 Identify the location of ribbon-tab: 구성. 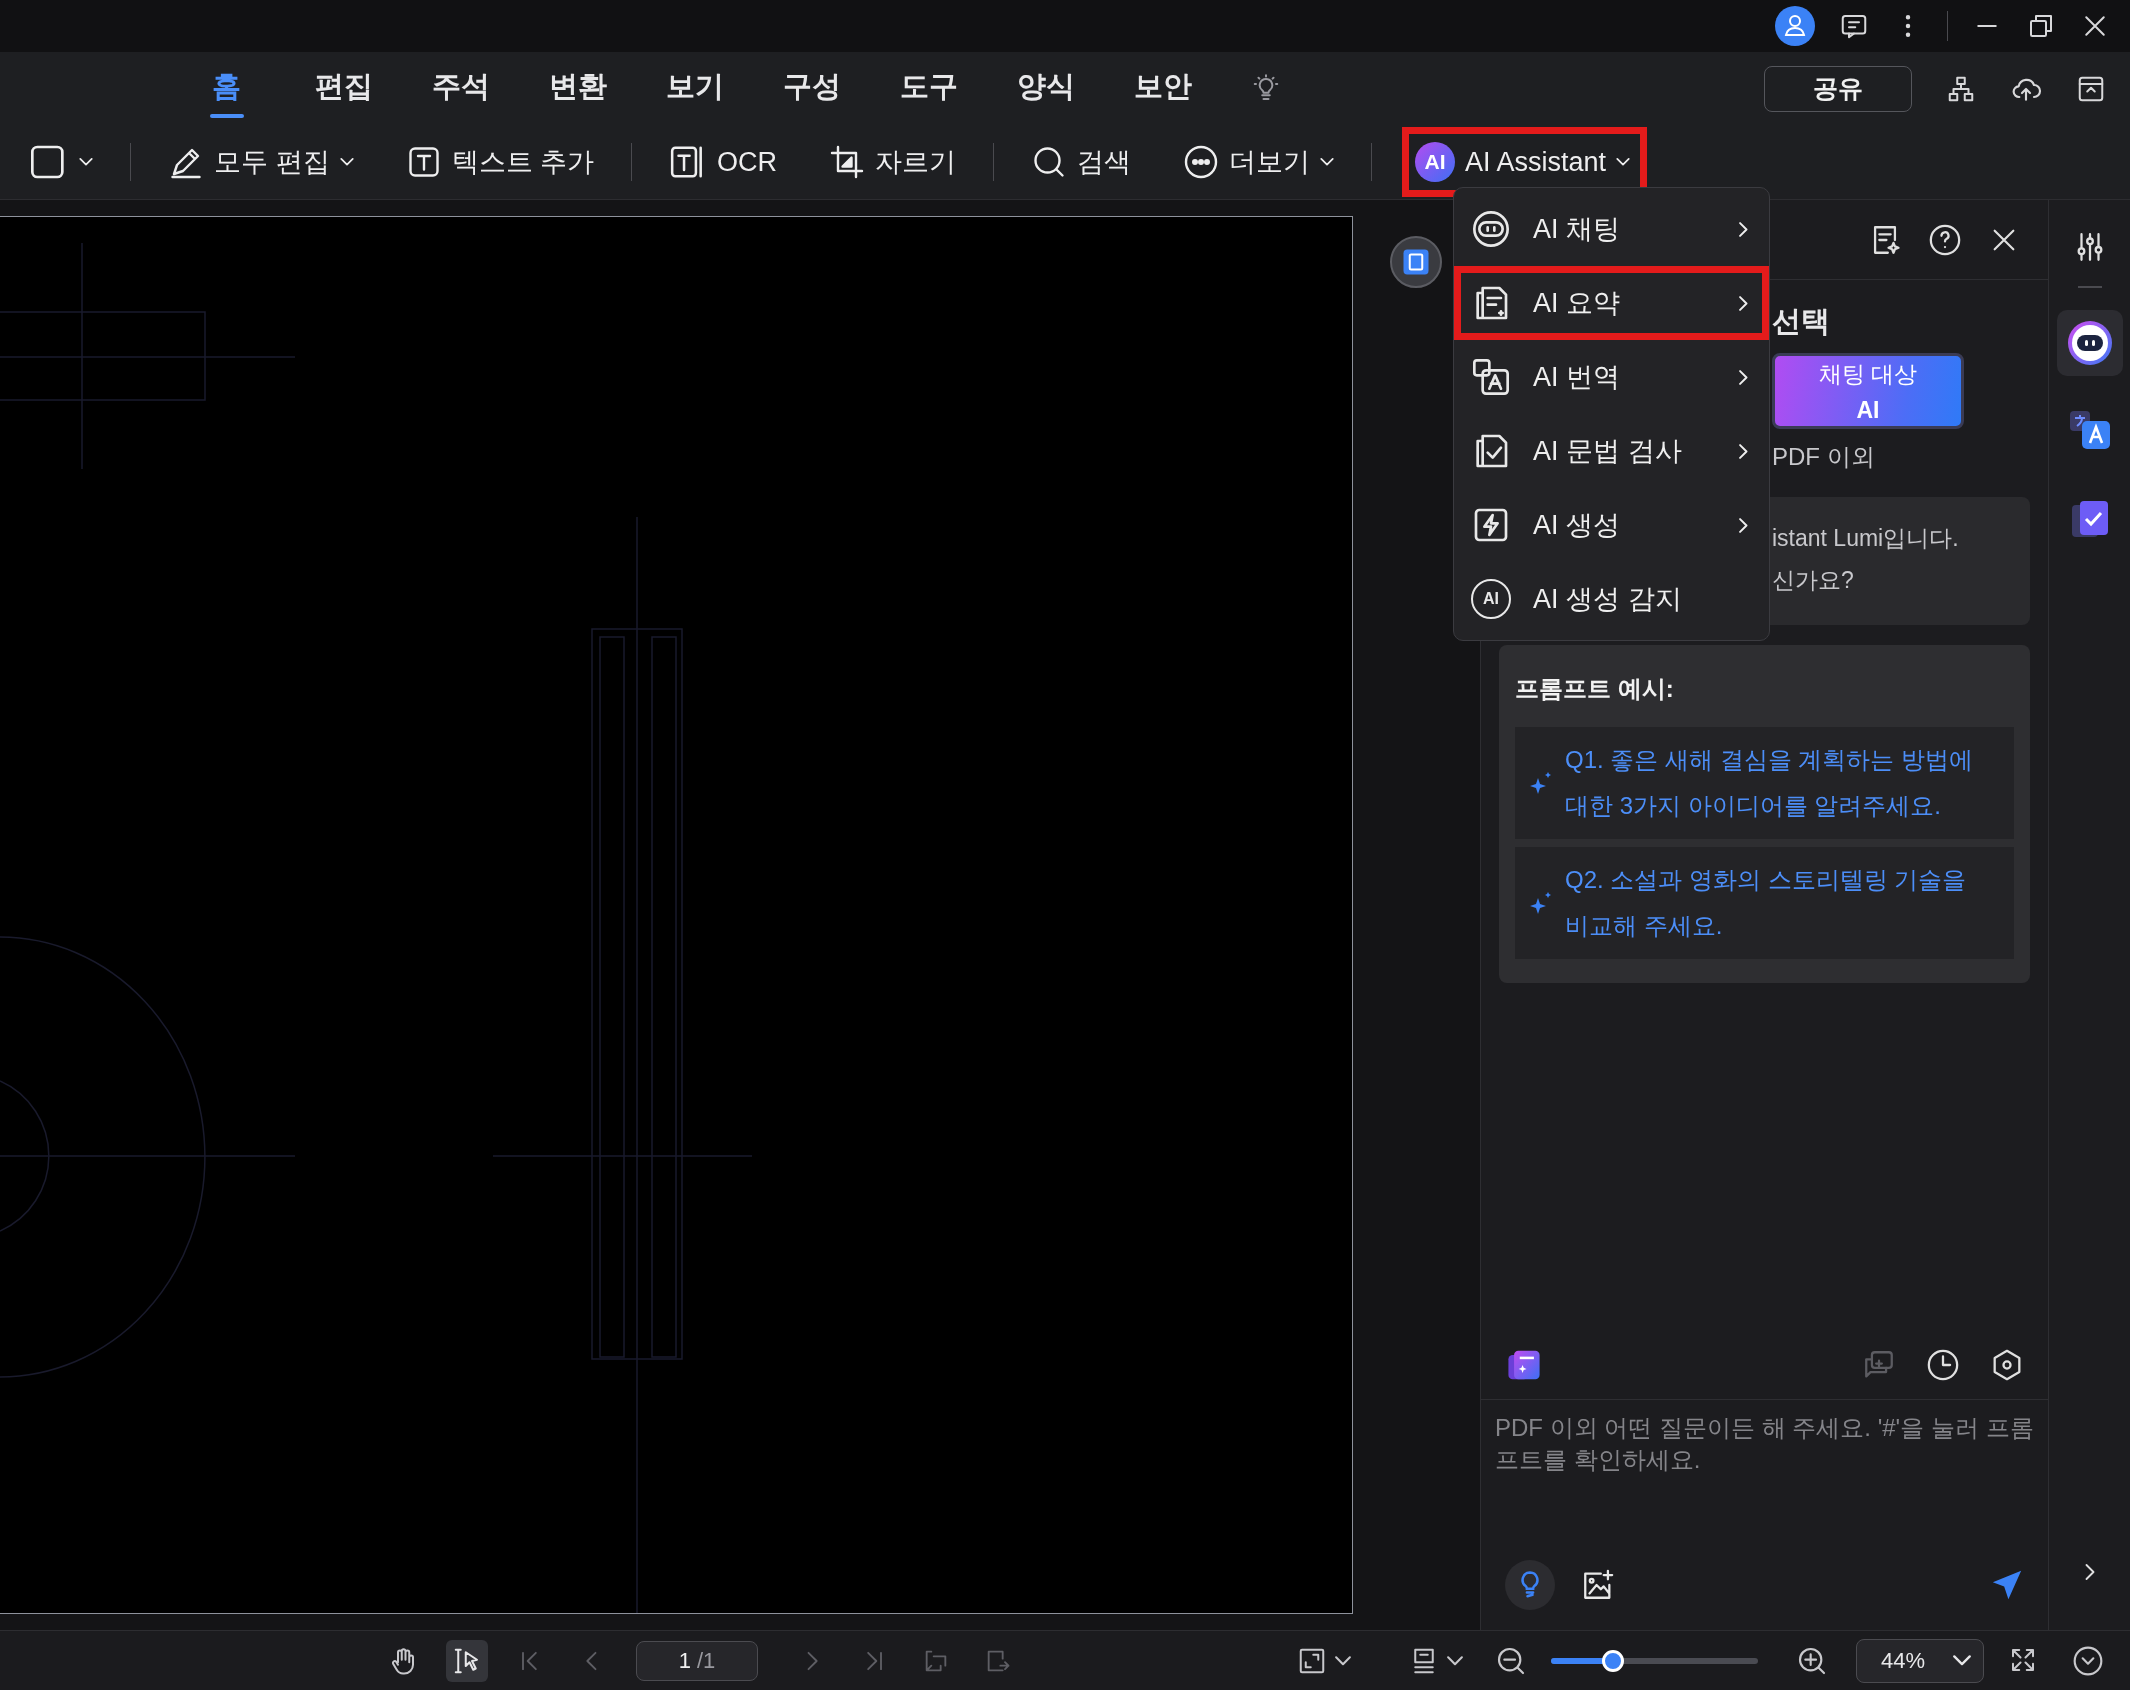
(811, 88).